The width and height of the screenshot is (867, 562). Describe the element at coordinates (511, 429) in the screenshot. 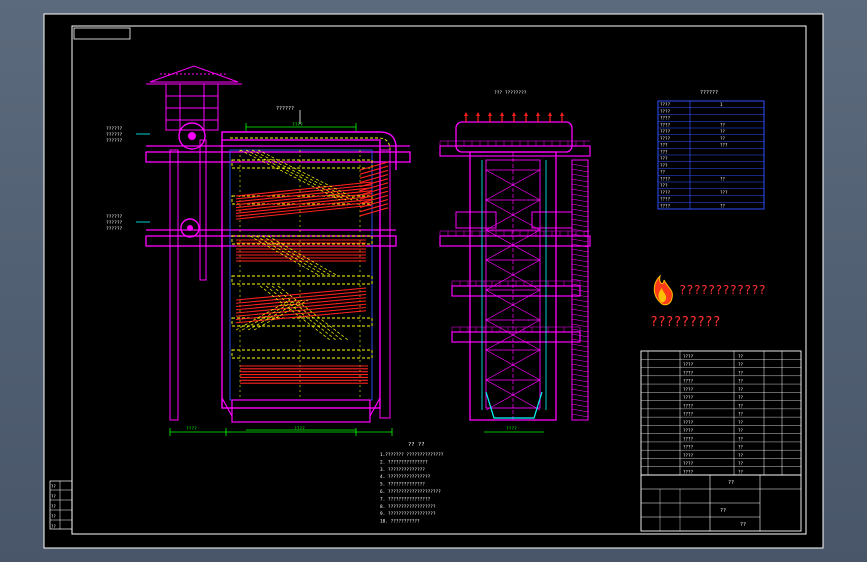

I see `side-bottom-dim-text: ????` at that location.